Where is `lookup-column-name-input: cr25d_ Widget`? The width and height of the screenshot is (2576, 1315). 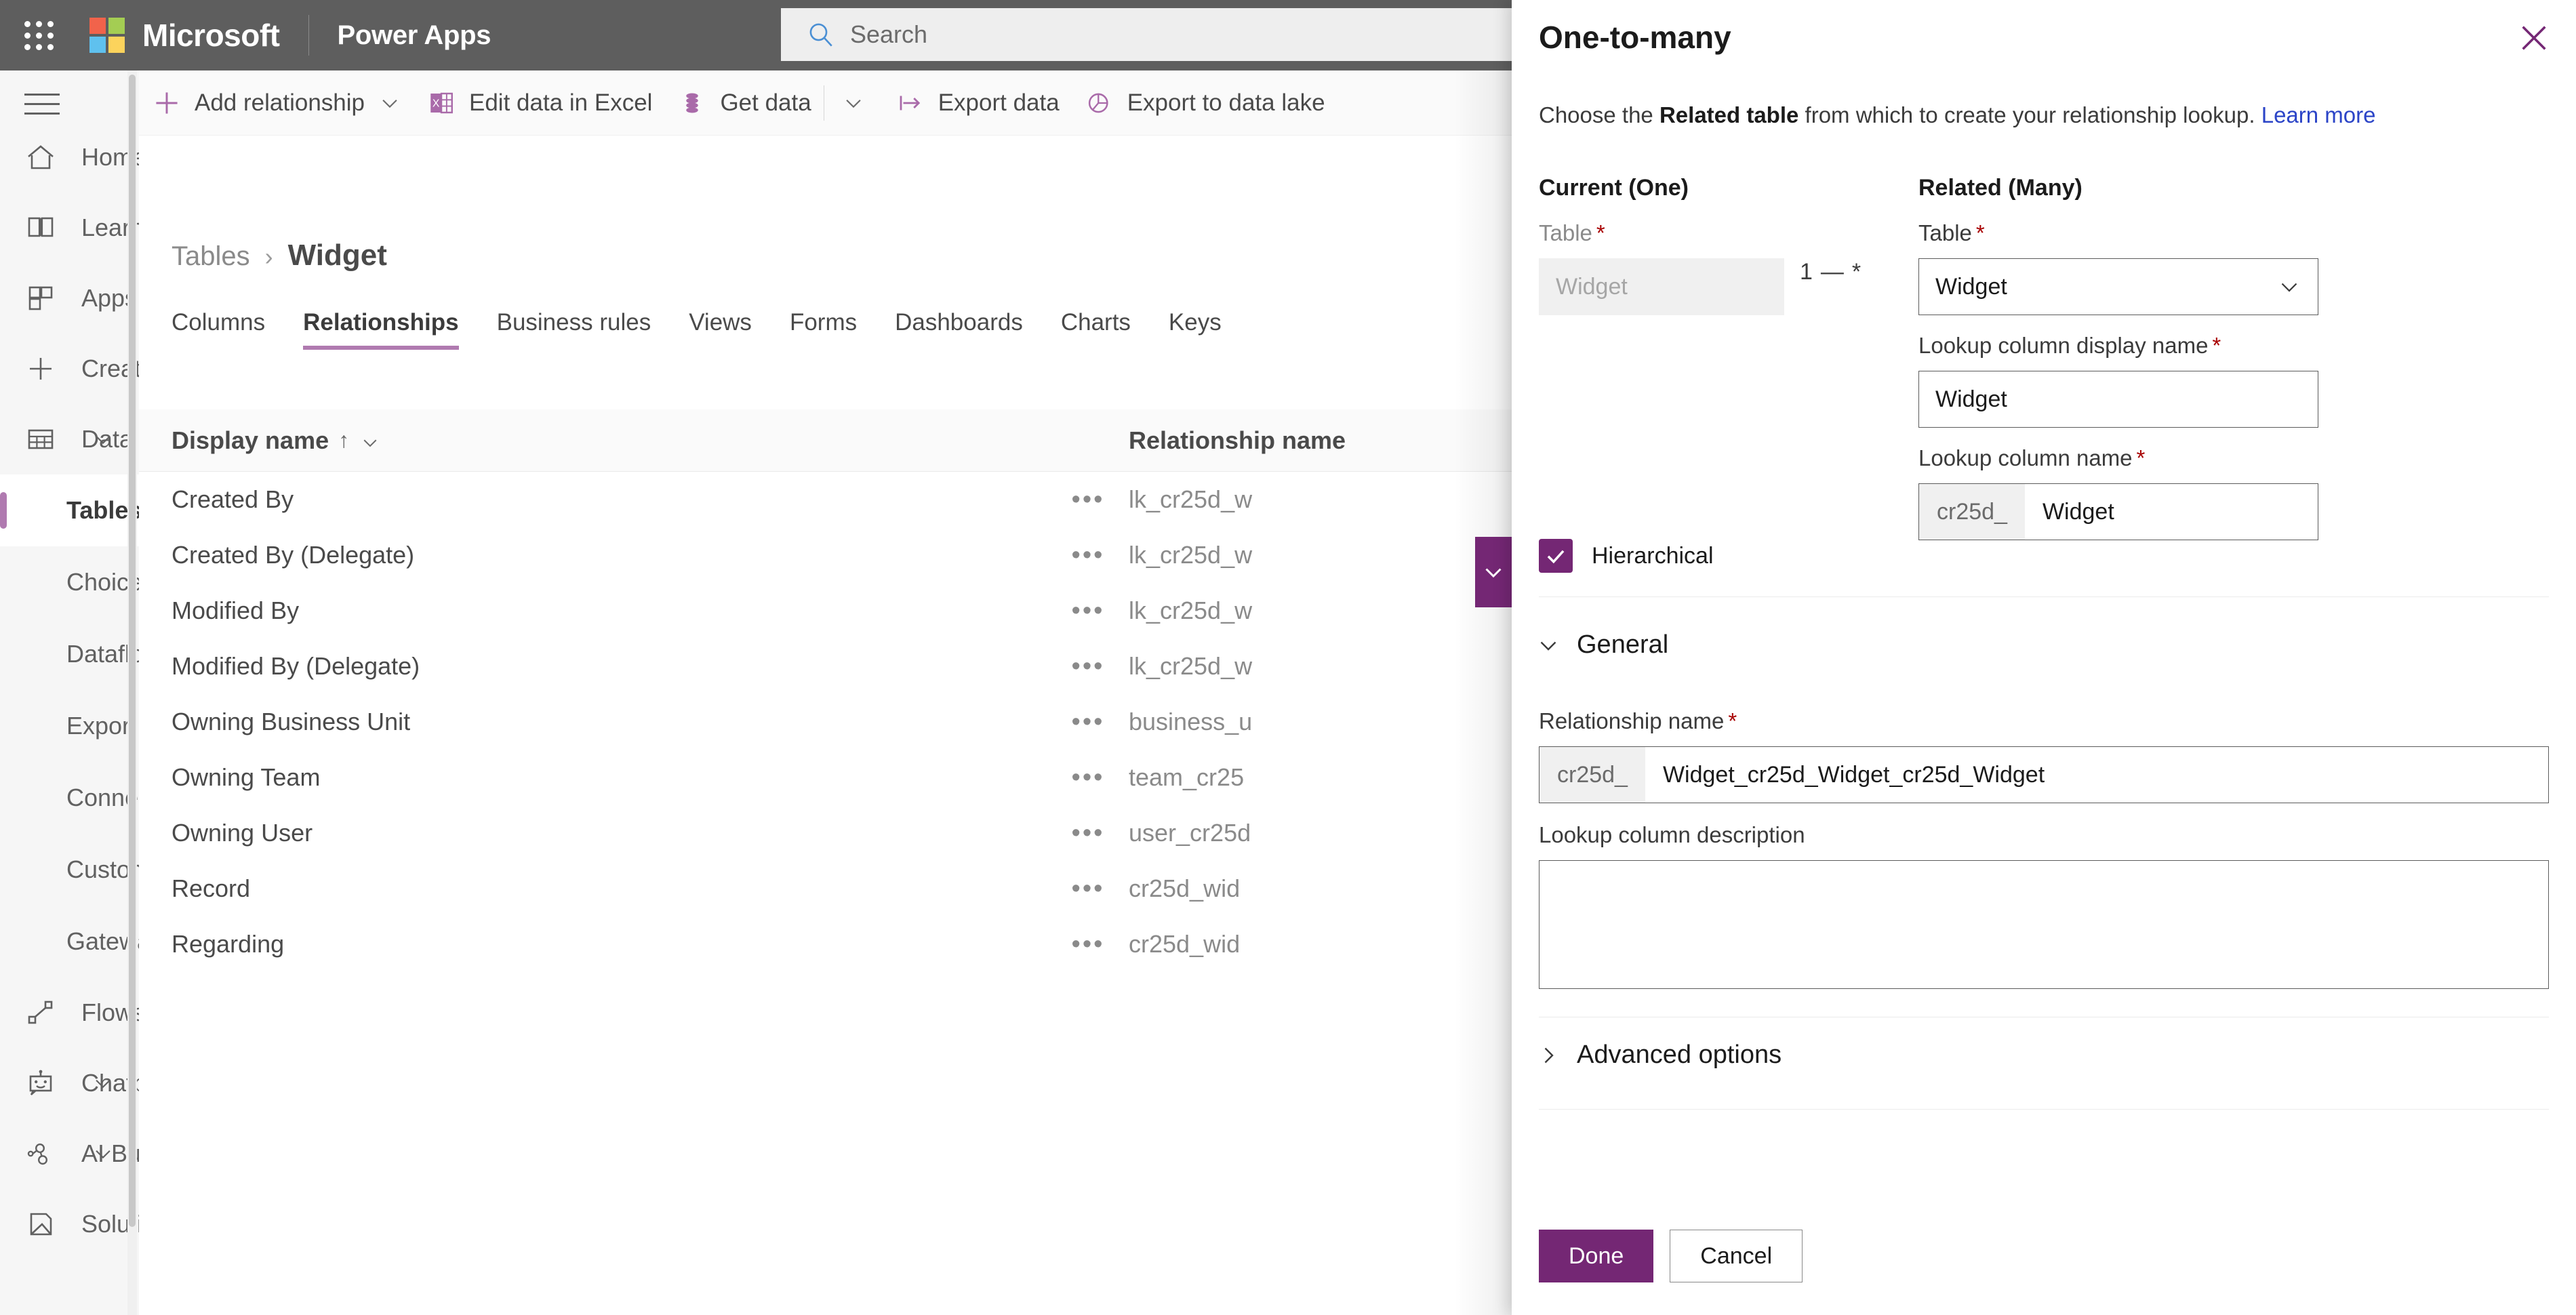 lookup-column-name-input: cr25d_ Widget is located at coordinates (2118, 511).